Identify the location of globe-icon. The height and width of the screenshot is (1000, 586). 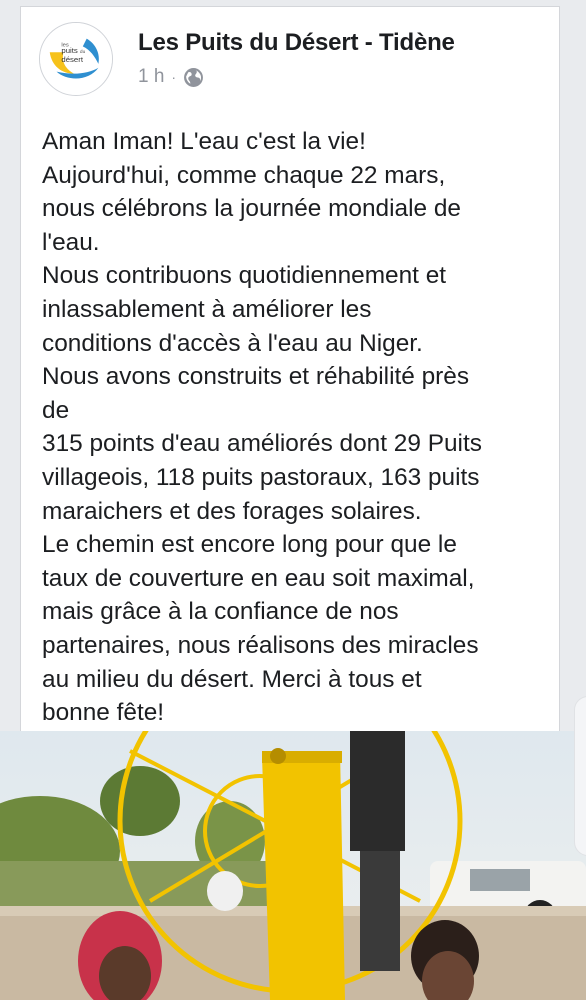
(193, 77).